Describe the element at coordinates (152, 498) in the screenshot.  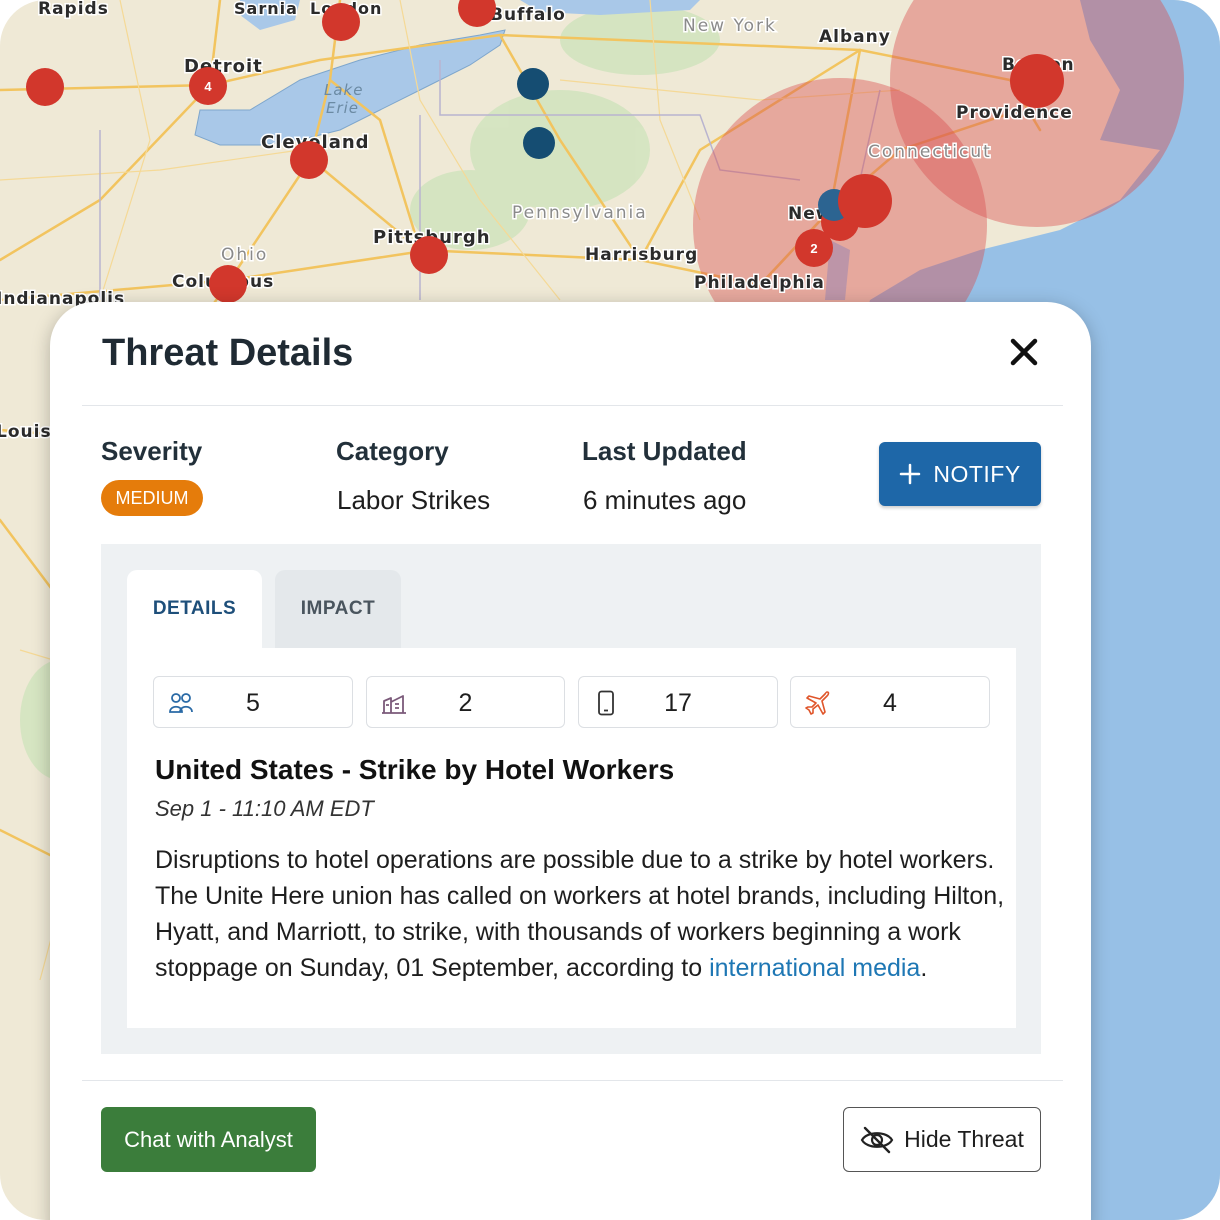
I see `severity-badge: MEDIUM` at that location.